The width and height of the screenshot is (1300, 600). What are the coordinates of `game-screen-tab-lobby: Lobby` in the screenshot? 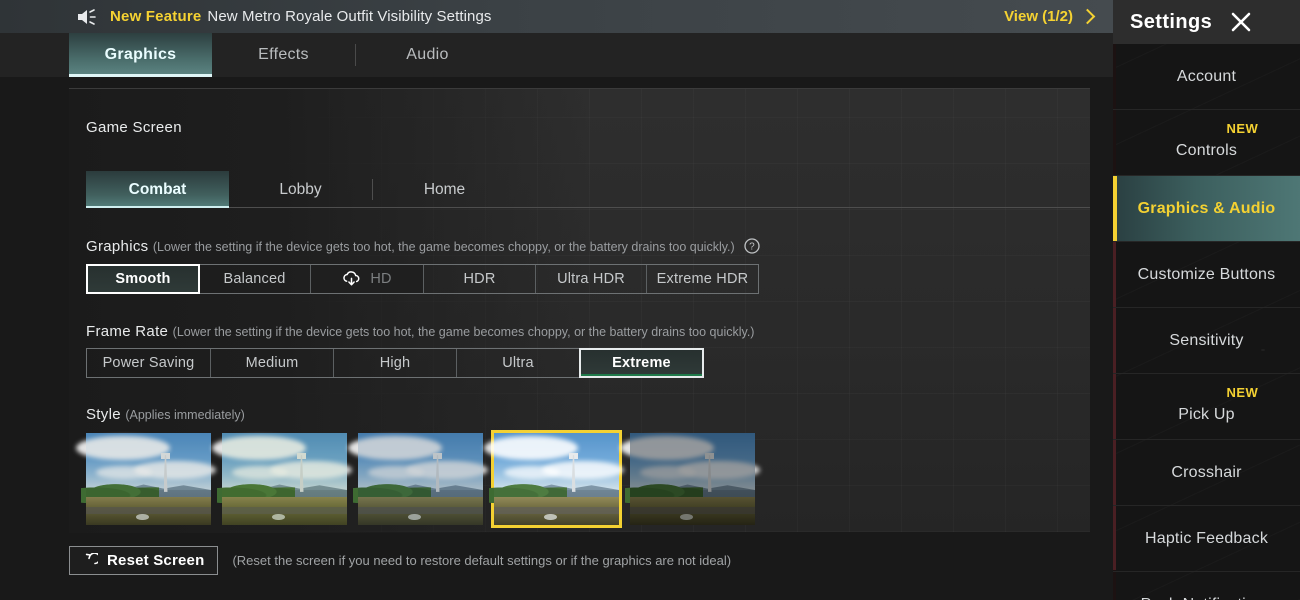 It's located at (300, 189).